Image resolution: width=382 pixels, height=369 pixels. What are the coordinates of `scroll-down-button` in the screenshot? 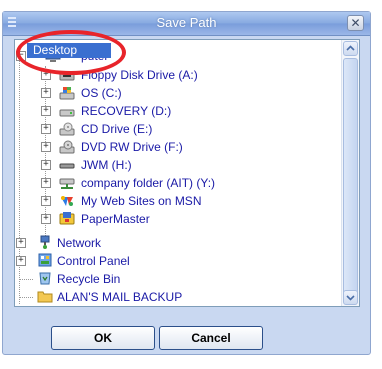 It's located at (350, 297).